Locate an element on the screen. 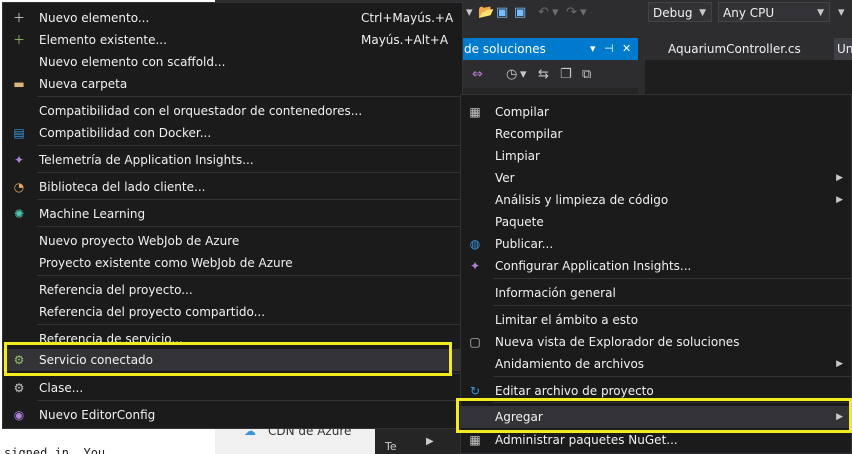 The width and height of the screenshot is (852, 454). menu-item-anidamiento-de-archivos: Anidamiento de archivos ▶ is located at coordinates (656, 364).